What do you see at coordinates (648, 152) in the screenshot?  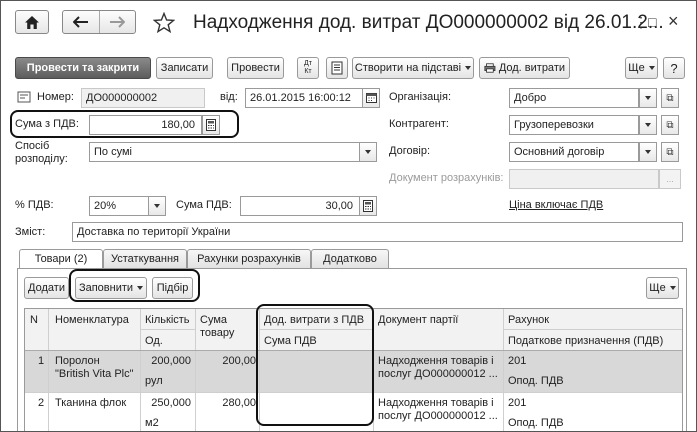 I see `contract-dropdown-button` at bounding box center [648, 152].